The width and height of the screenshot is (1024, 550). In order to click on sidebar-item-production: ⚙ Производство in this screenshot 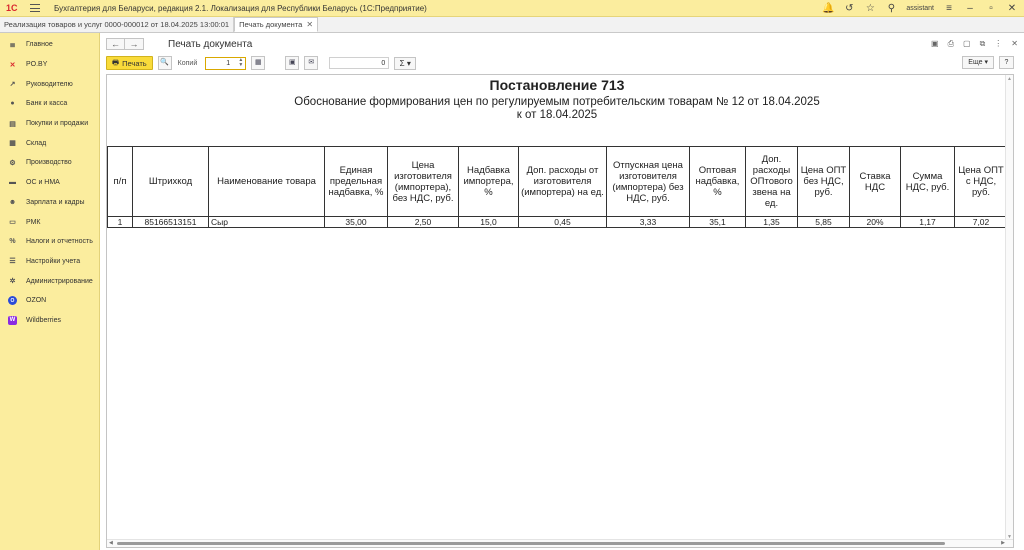, I will do `click(49, 163)`.